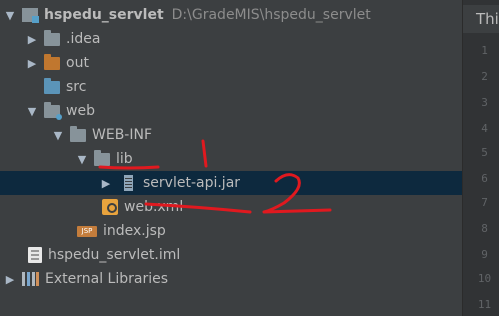 The width and height of the screenshot is (499, 316). Describe the element at coordinates (122, 135) in the screenshot. I see `tree-item-webinf: WEB-INF` at that location.